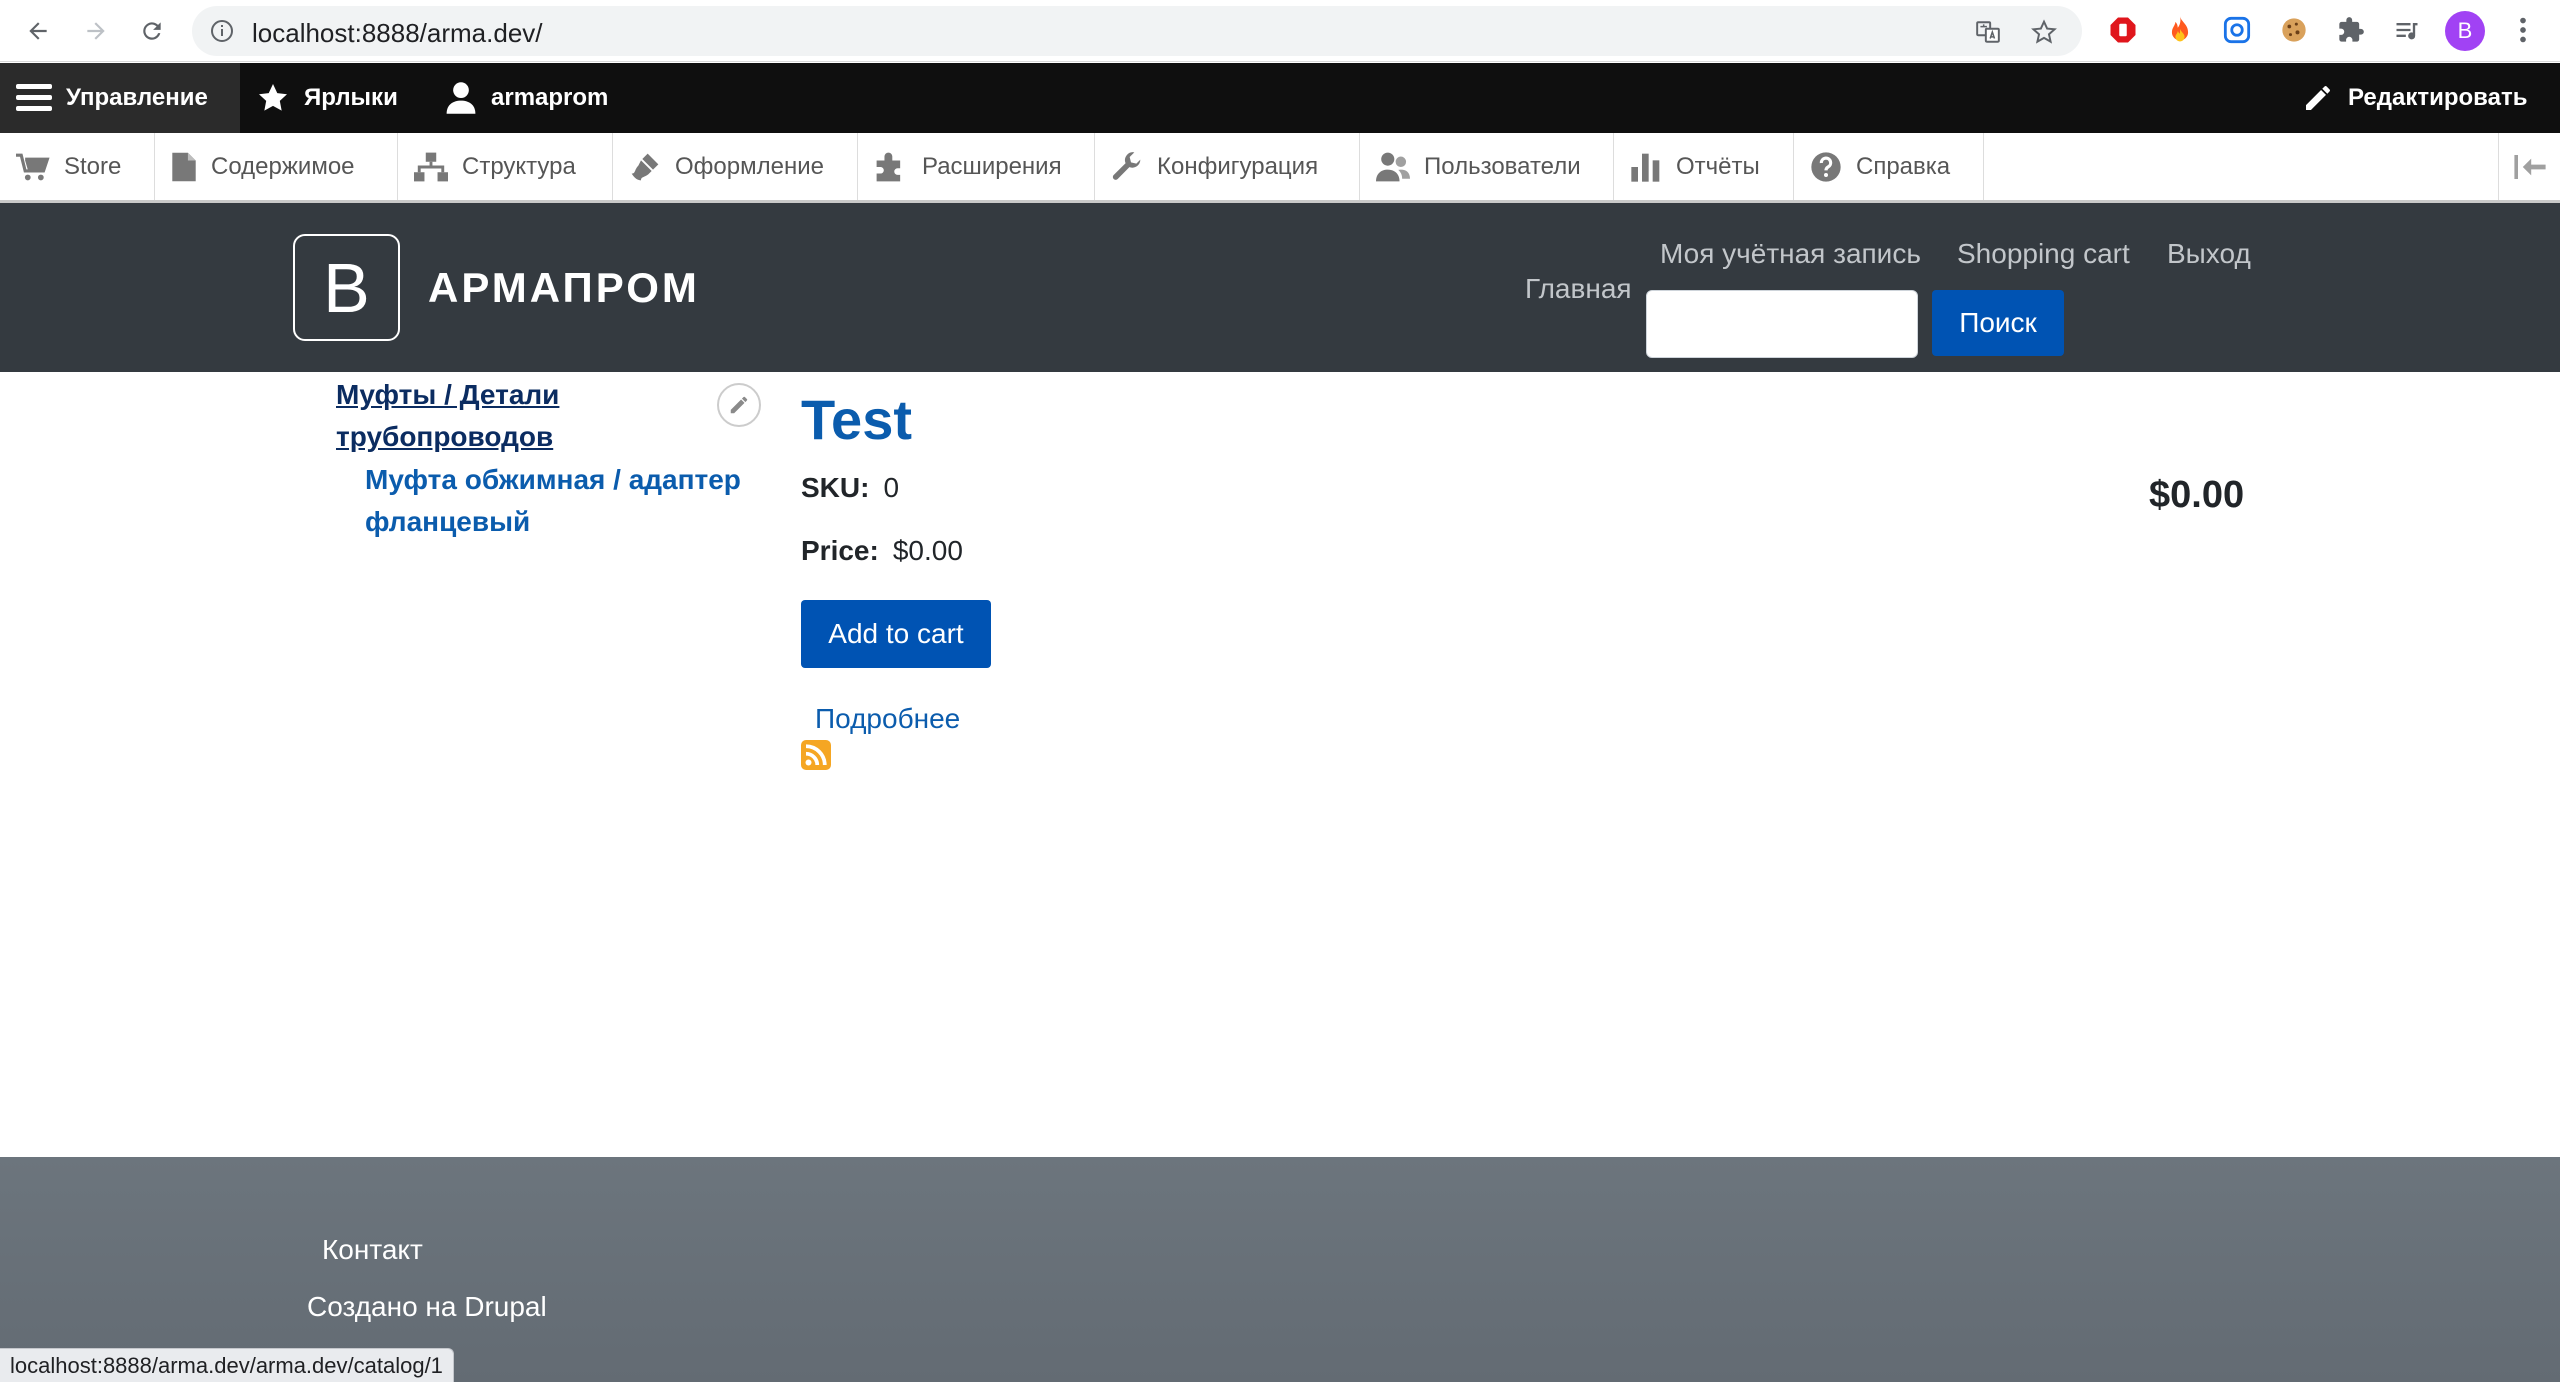  What do you see at coordinates (565, 501) in the screenshot?
I see `catalog-child-link: Муфта обжимная / адаптер фланцевый` at bounding box center [565, 501].